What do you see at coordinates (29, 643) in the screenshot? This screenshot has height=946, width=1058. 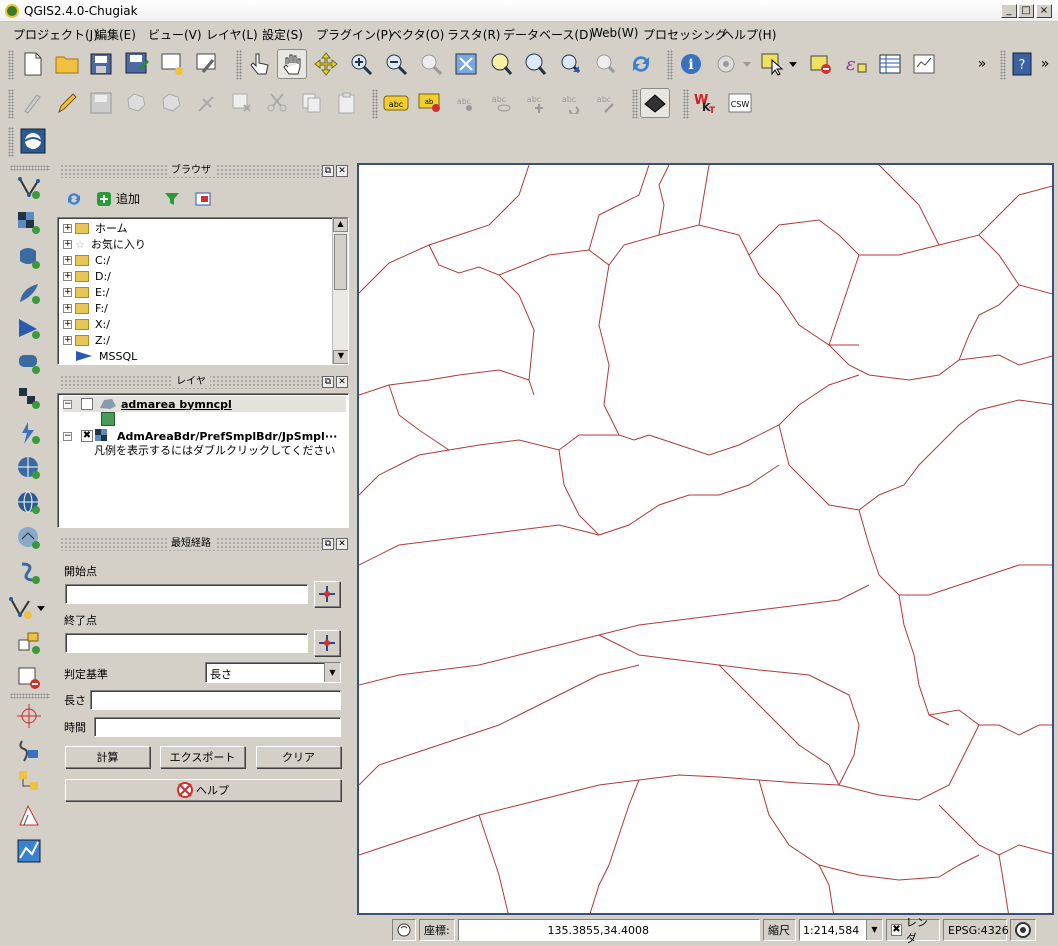 I see `virtual-layer-icon` at bounding box center [29, 643].